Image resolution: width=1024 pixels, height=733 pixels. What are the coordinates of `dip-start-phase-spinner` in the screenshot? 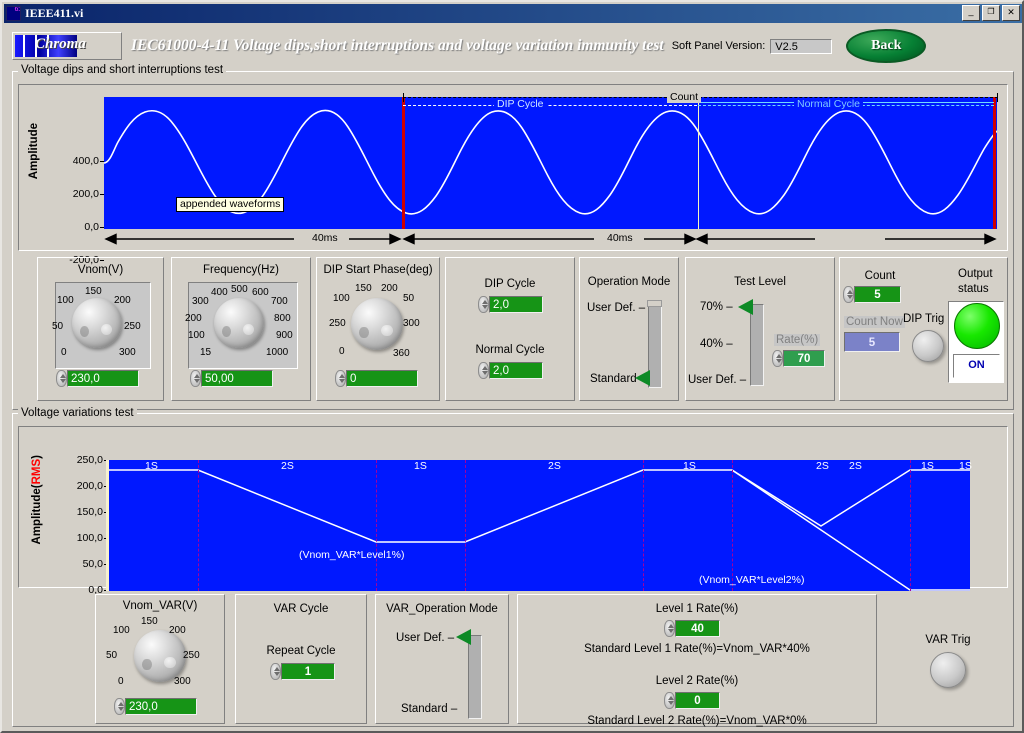 It's located at (340, 378).